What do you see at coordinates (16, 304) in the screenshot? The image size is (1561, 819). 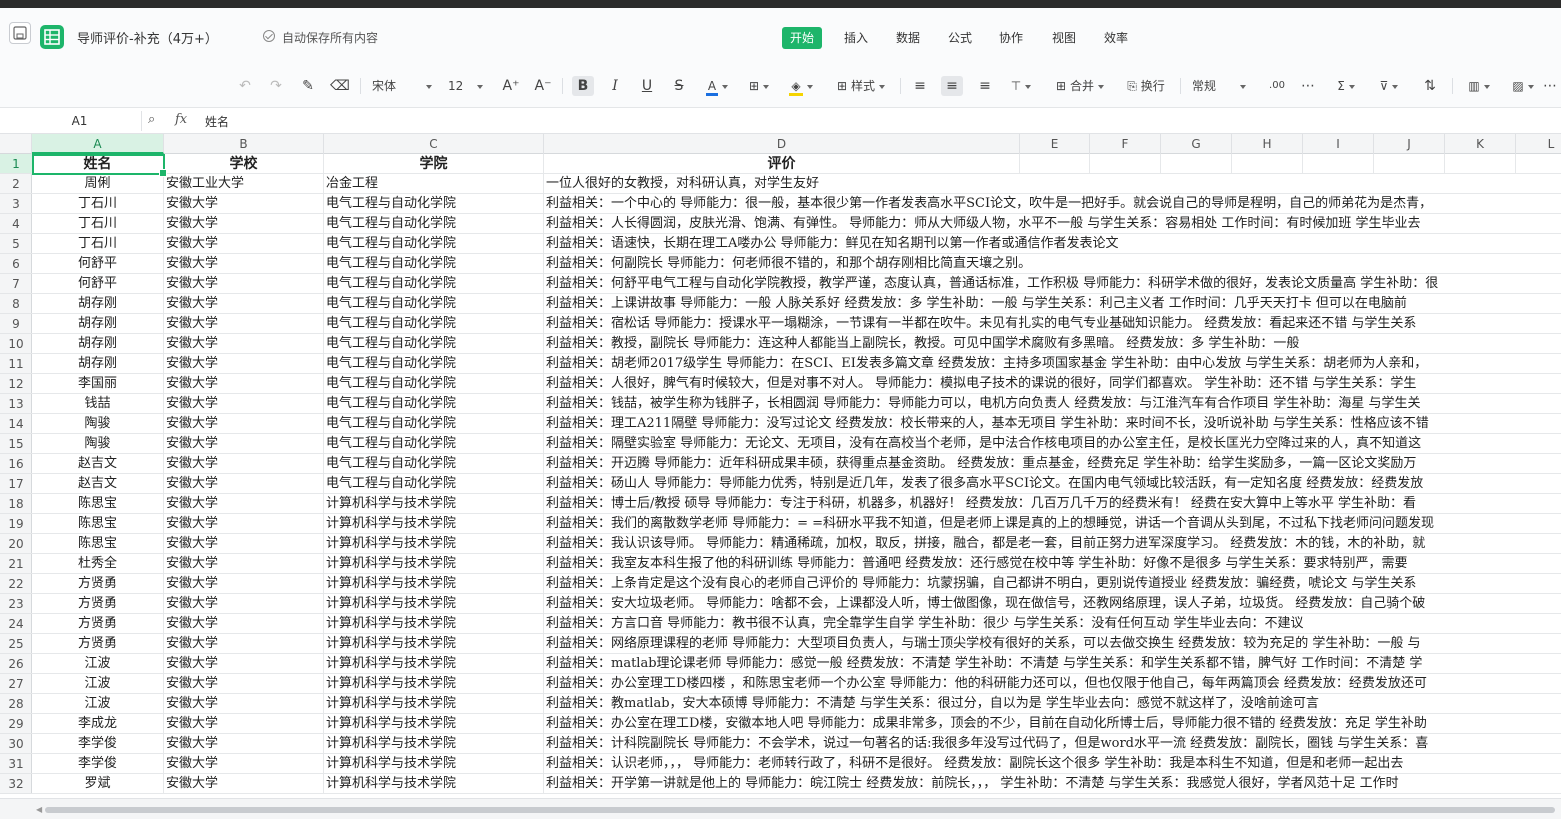 I see `row-header: 8` at bounding box center [16, 304].